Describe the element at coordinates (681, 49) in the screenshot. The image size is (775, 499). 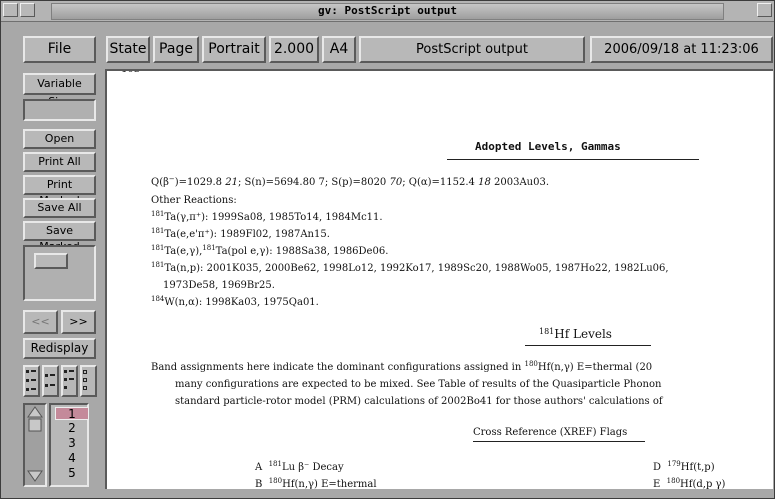
I see `document-date-label: 2006/09/18 at 11:23:06` at that location.